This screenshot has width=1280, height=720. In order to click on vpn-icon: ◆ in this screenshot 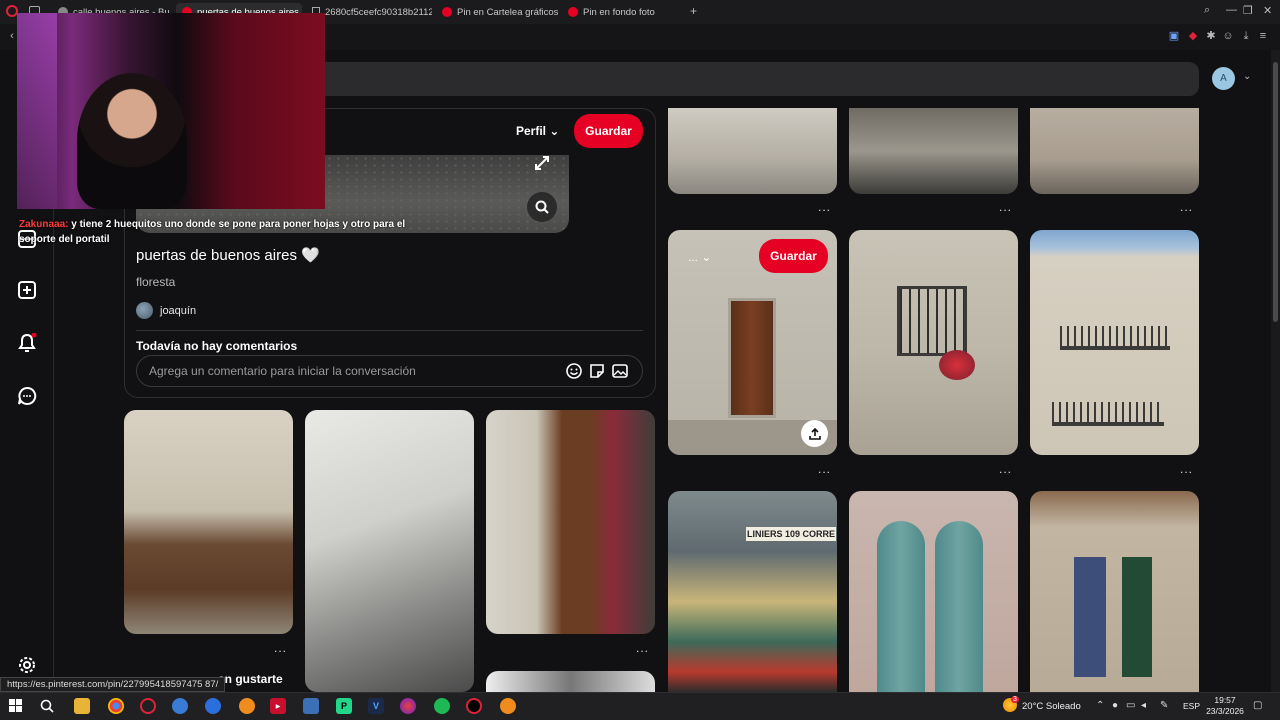, I will do `click(1193, 36)`.